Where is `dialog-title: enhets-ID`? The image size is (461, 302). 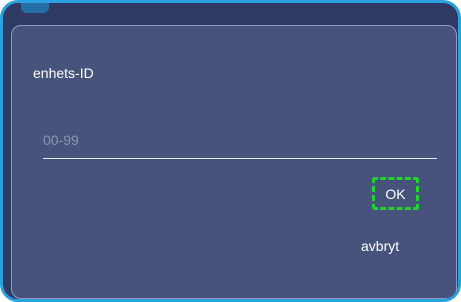 dialog-title: enhets-ID is located at coordinates (63, 73).